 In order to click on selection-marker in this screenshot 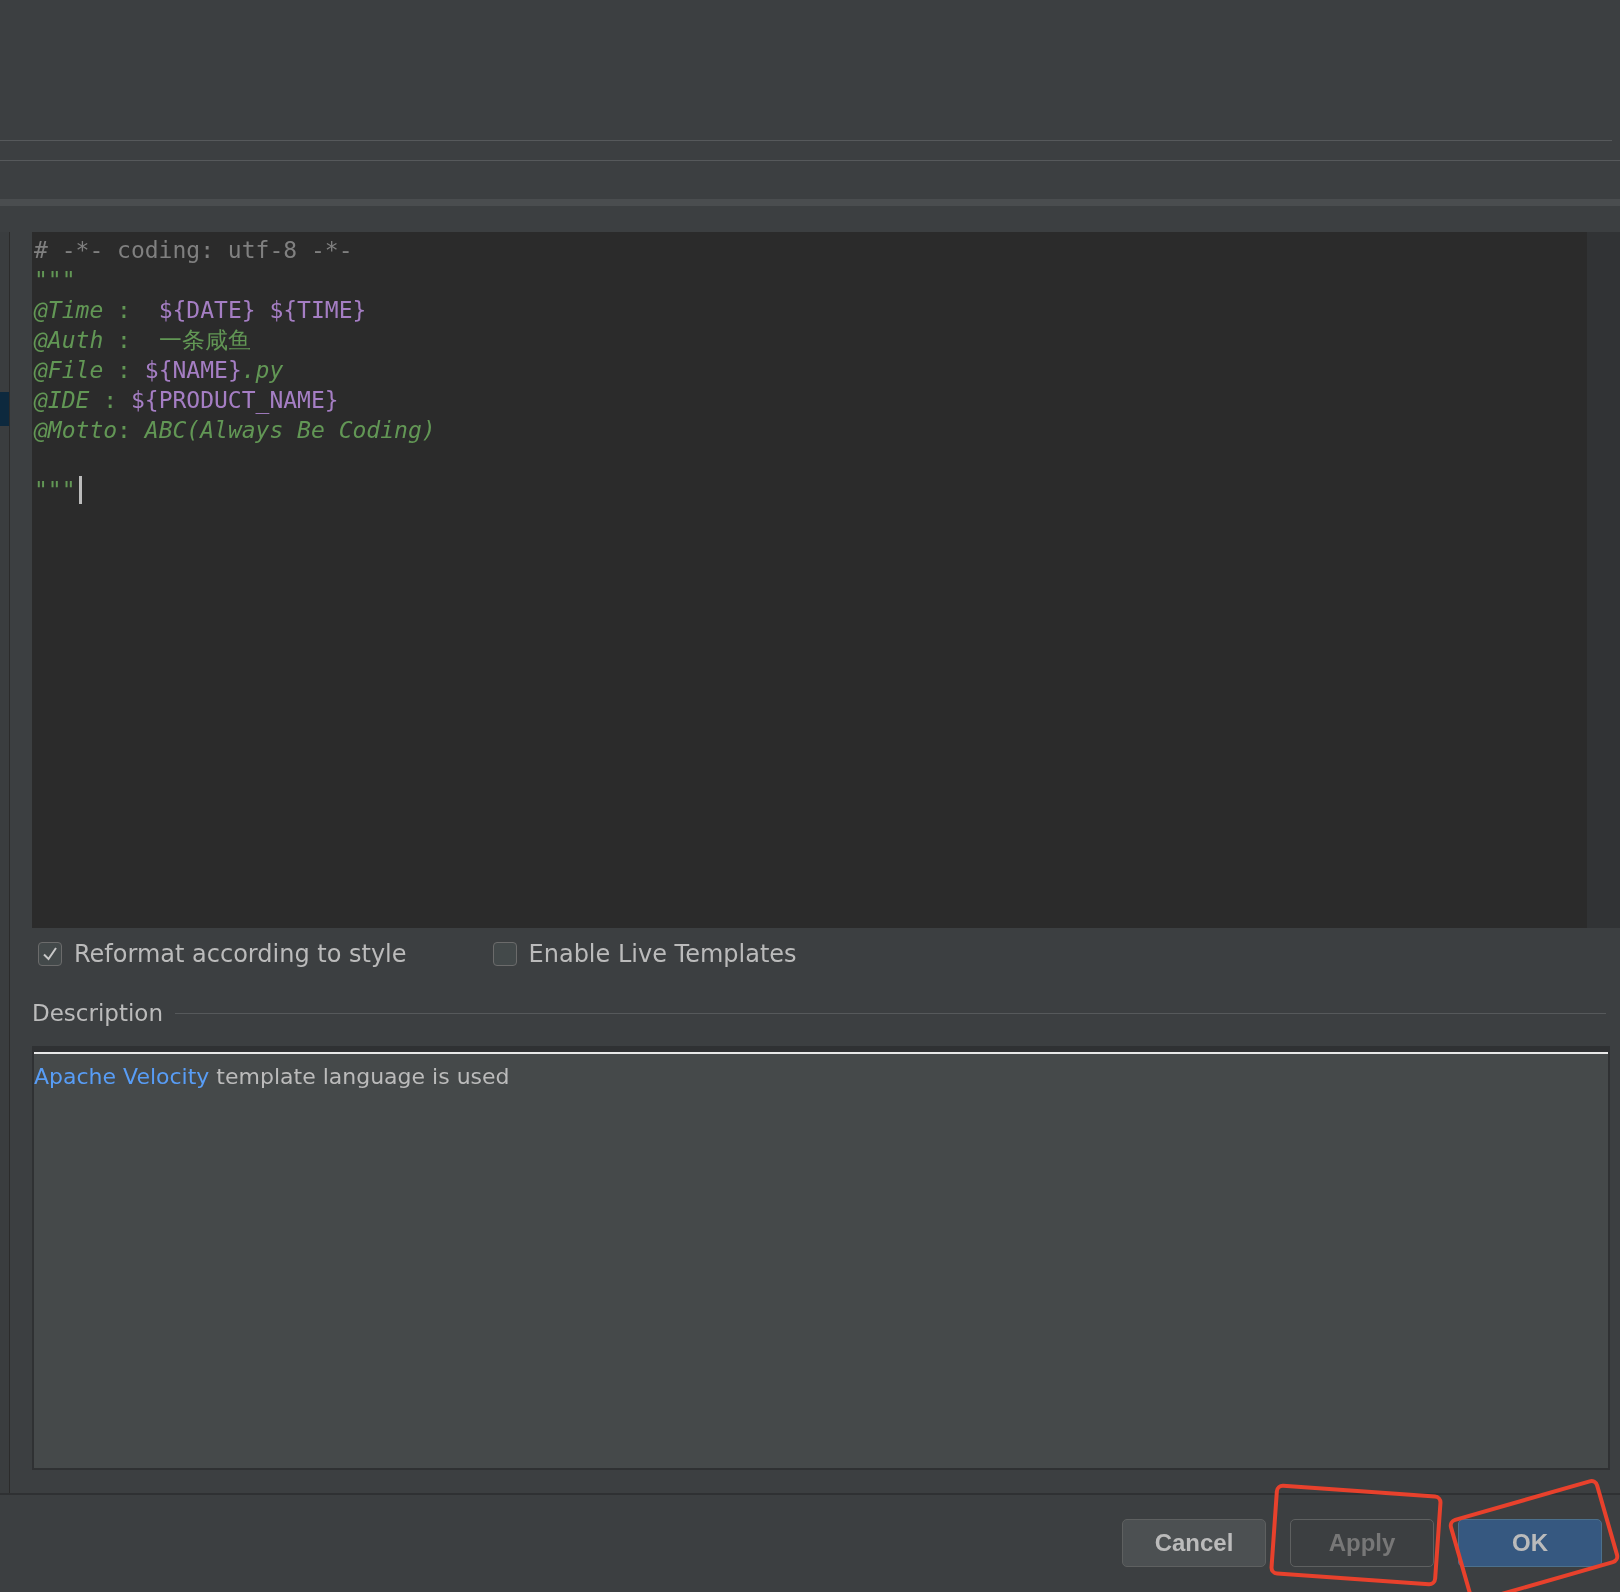, I will do `click(4, 409)`.